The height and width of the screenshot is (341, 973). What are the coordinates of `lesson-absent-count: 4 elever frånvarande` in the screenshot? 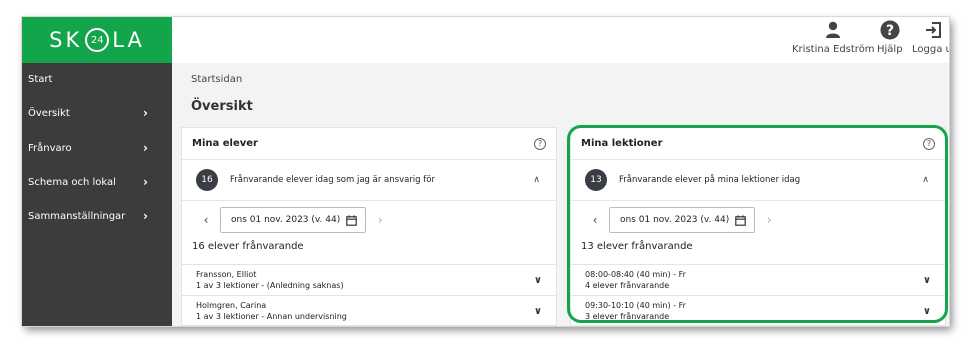 It's located at (627, 285).